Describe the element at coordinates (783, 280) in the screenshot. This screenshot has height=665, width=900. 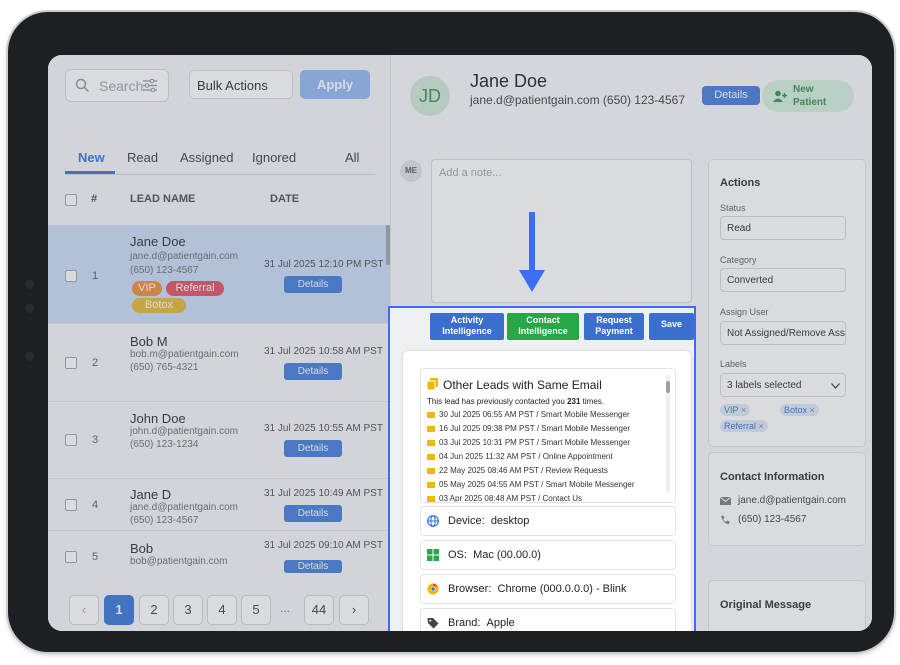
I see `category-select: Converted` at that location.